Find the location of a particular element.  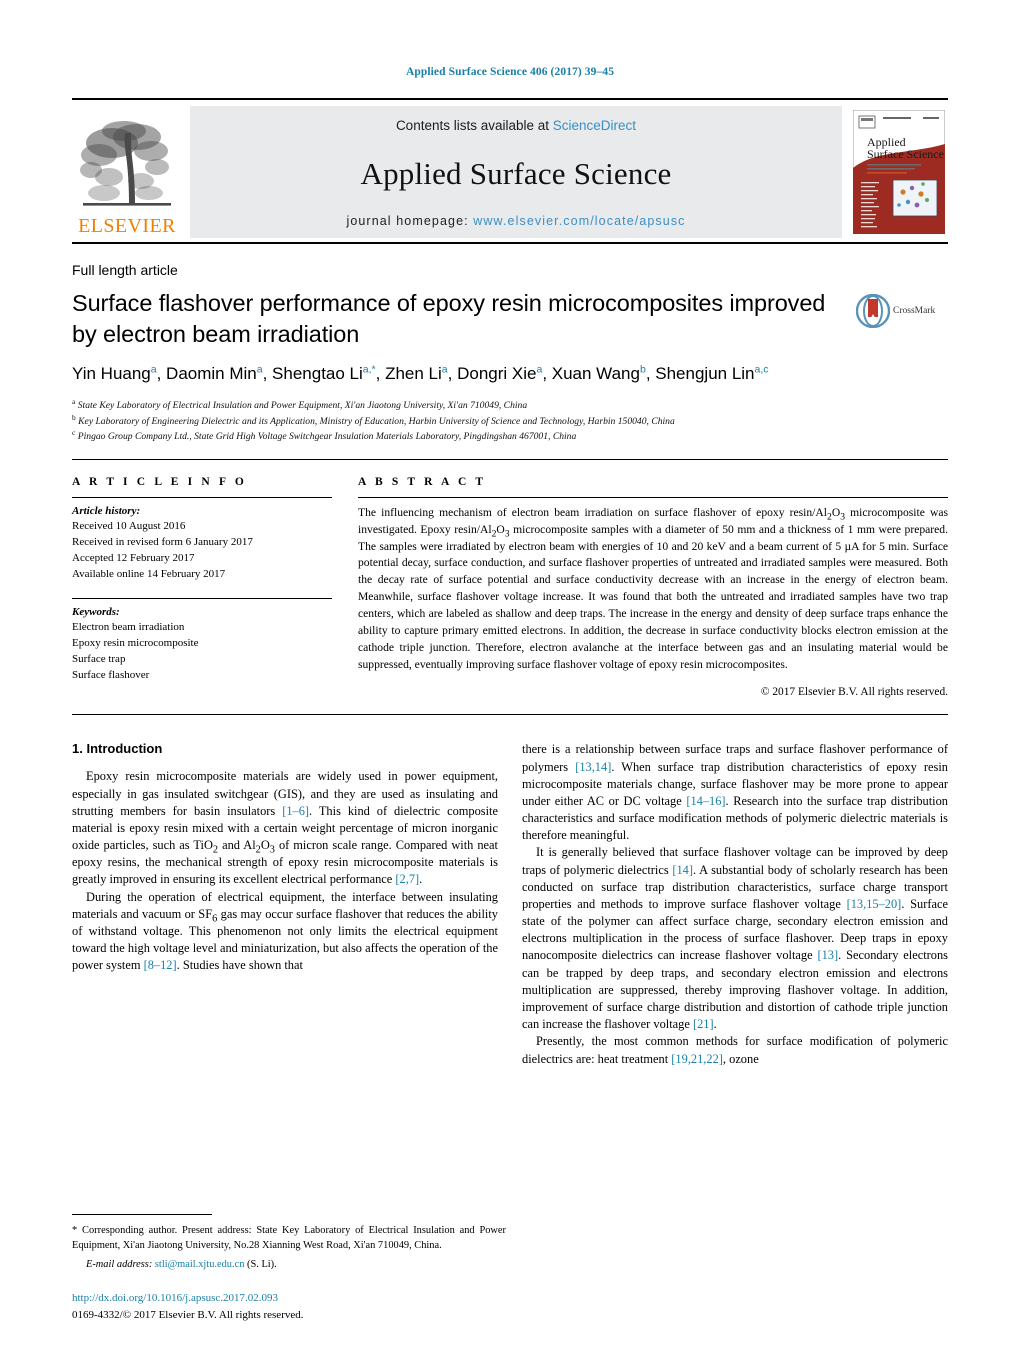

journal-title: Applied Surface Science is located at coordinates (516, 173).